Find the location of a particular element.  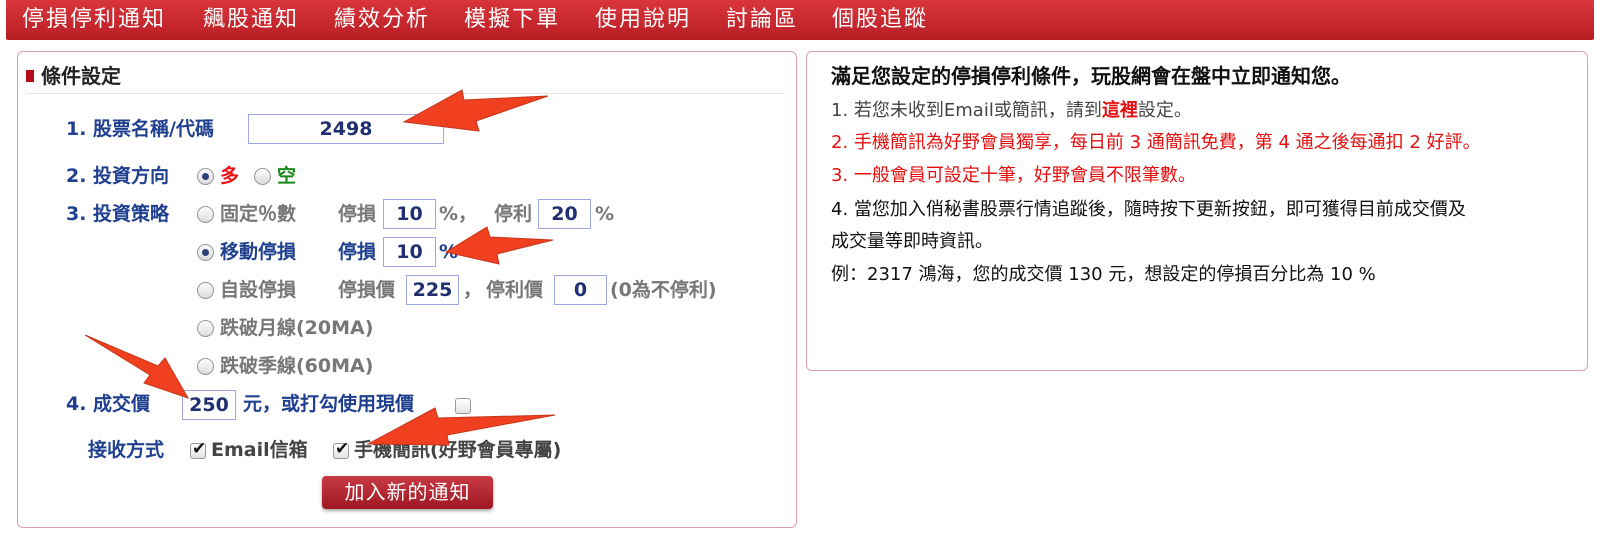

nav-item-simulated-order: 模擬下單 is located at coordinates (512, 20).